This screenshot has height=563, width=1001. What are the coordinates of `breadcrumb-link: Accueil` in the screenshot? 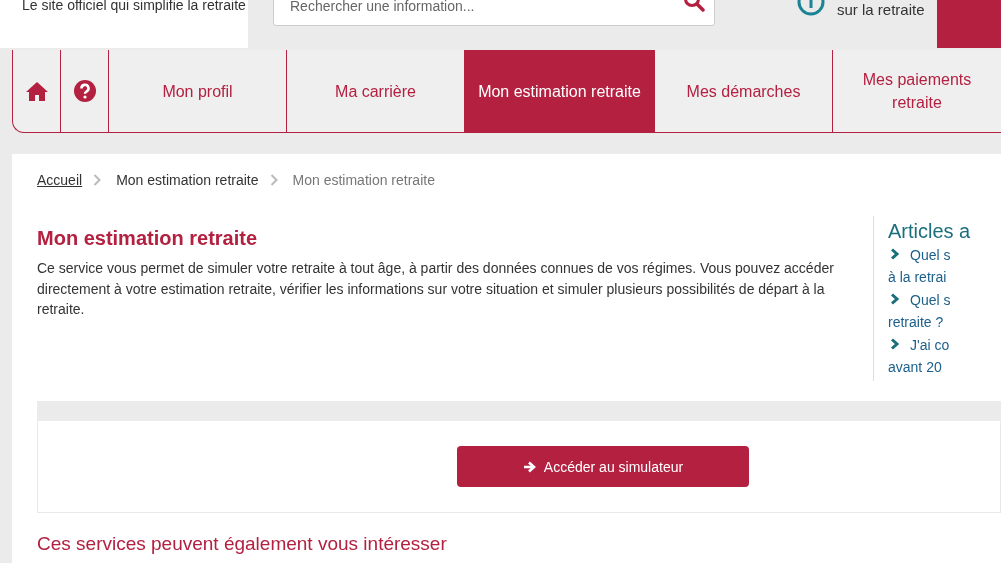 It's located at (60, 180).